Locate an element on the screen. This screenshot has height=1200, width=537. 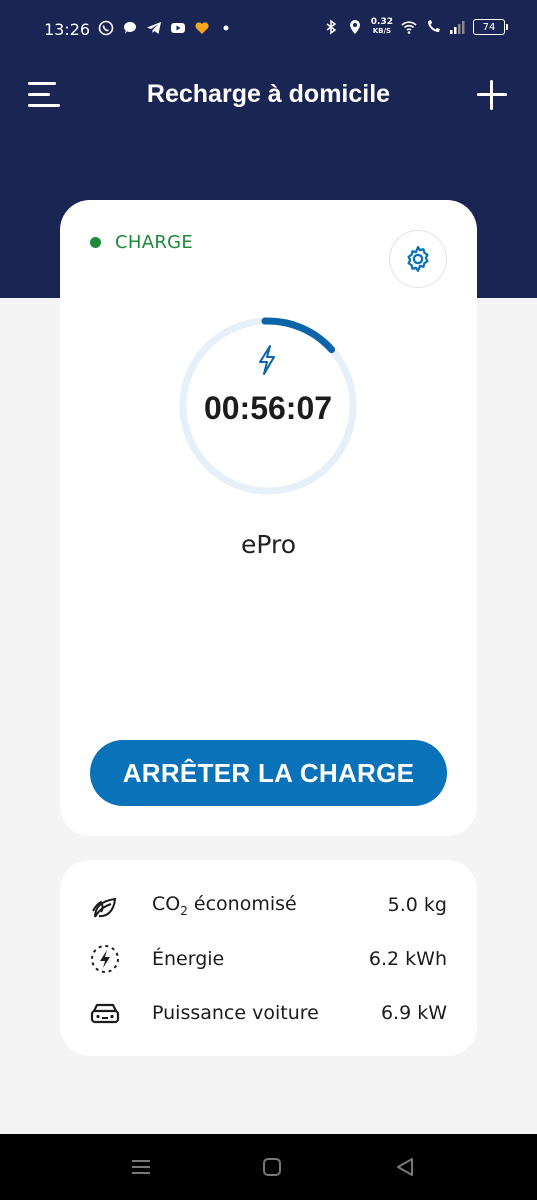
gear-icon is located at coordinates (418, 259).